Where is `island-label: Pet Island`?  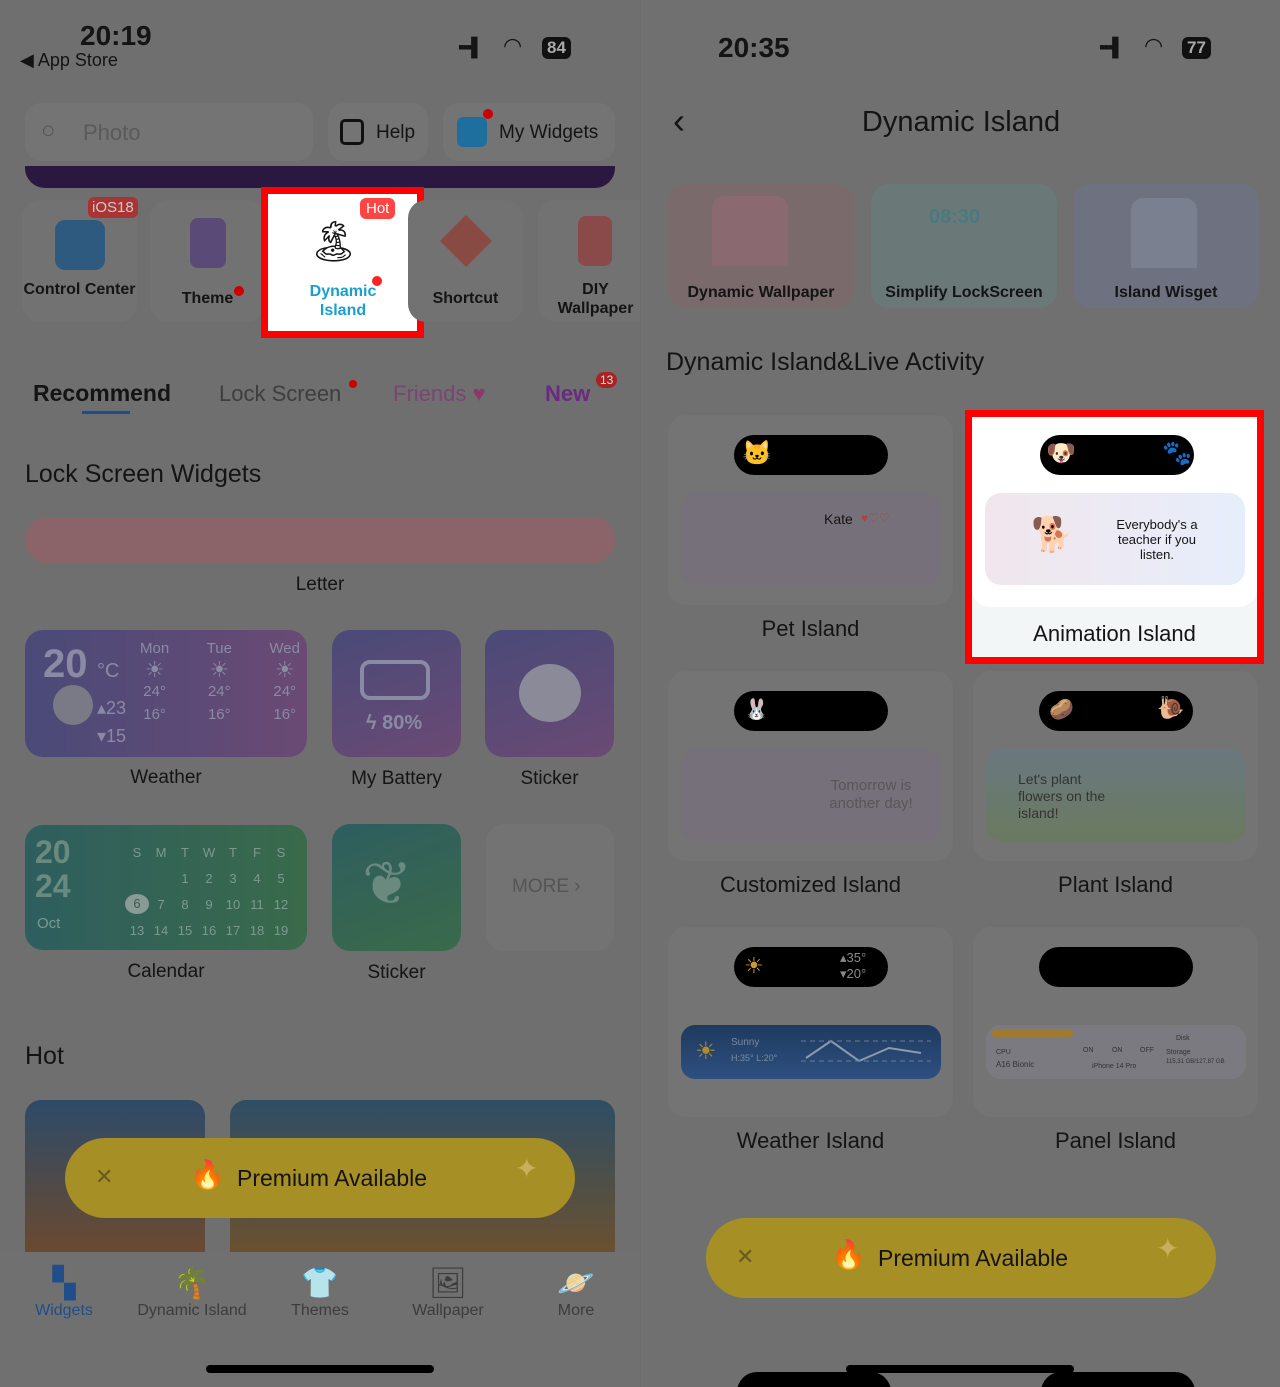
island-label: Pet Island is located at coordinates (810, 628).